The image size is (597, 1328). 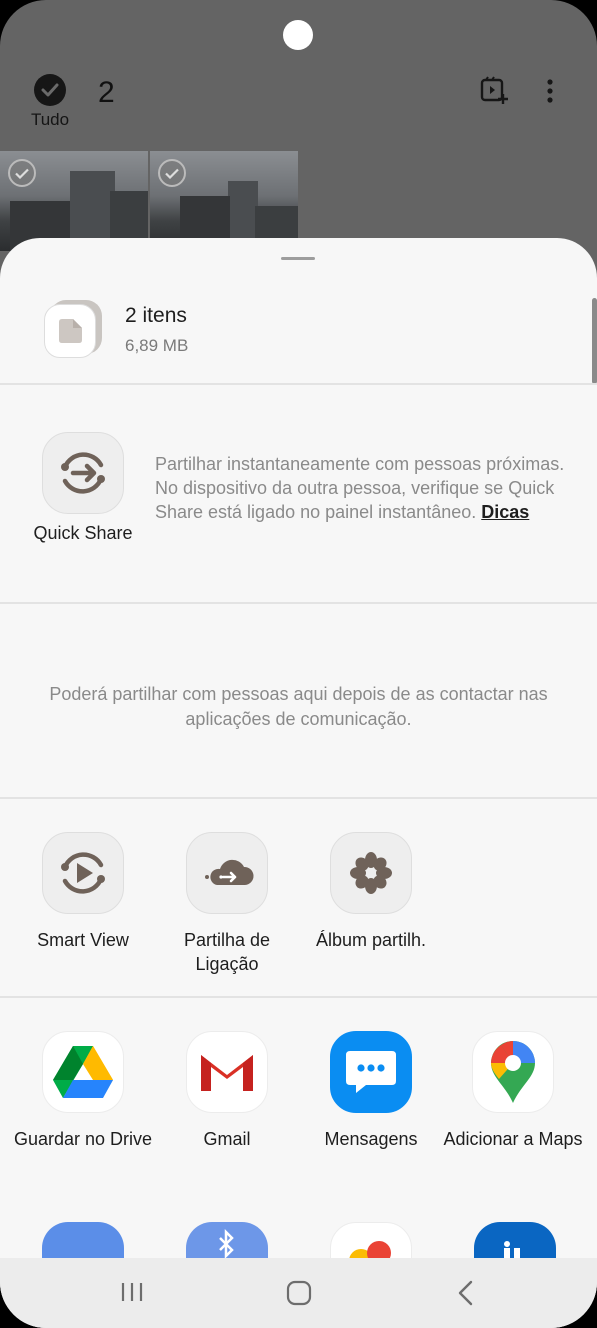 I want to click on back-icon, so click(x=466, y=1295).